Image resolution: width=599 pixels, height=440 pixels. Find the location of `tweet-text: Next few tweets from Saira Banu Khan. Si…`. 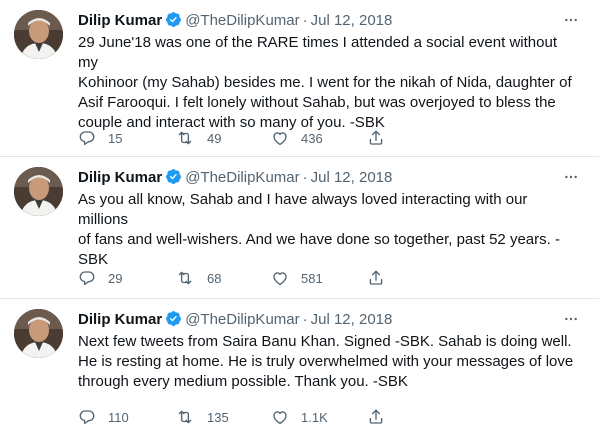

tweet-text: Next few tweets from Saira Banu Khan. Si… is located at coordinates (326, 361).